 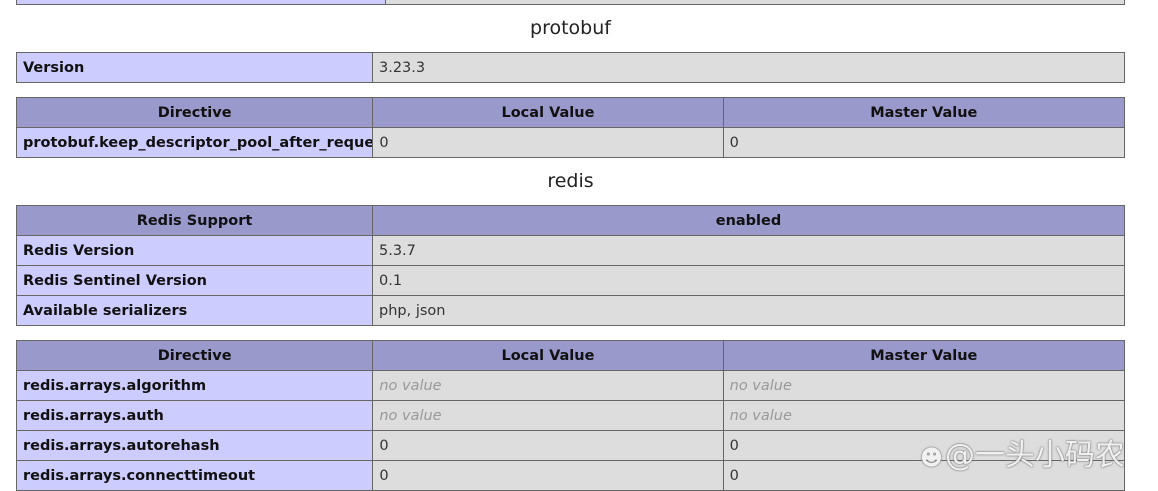 I want to click on info-label: Redis Sentinel Version, so click(x=194, y=280).